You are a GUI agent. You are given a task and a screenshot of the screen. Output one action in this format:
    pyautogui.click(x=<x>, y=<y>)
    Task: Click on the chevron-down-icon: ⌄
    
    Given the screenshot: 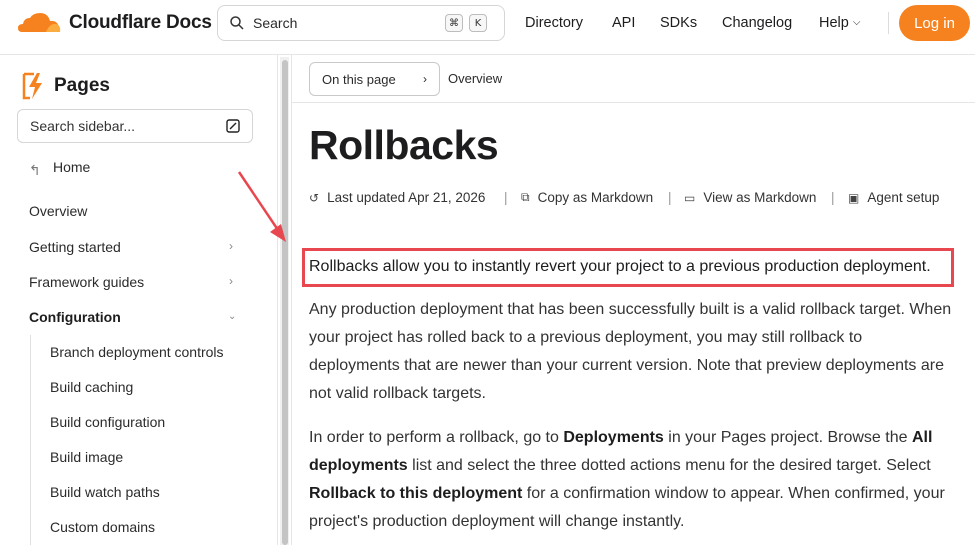 What is the action you would take?
    pyautogui.click(x=232, y=316)
    